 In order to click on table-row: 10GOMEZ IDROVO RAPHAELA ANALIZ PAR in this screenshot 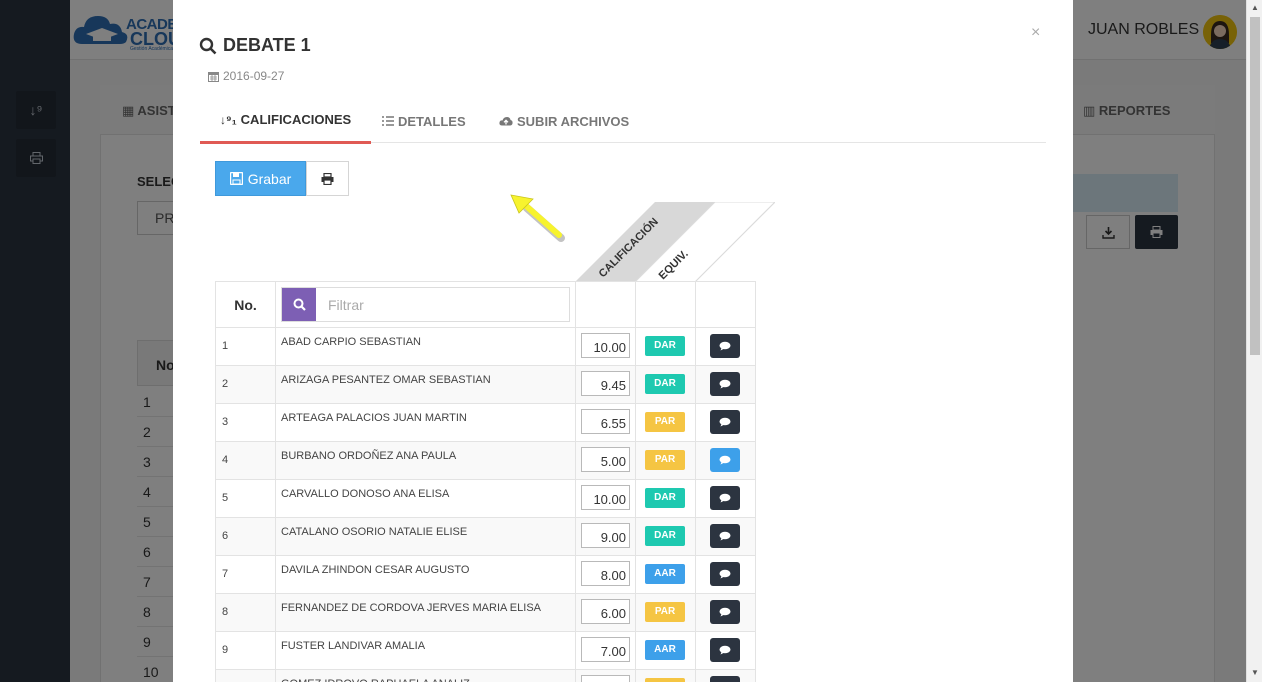, I will do `click(485, 675)`.